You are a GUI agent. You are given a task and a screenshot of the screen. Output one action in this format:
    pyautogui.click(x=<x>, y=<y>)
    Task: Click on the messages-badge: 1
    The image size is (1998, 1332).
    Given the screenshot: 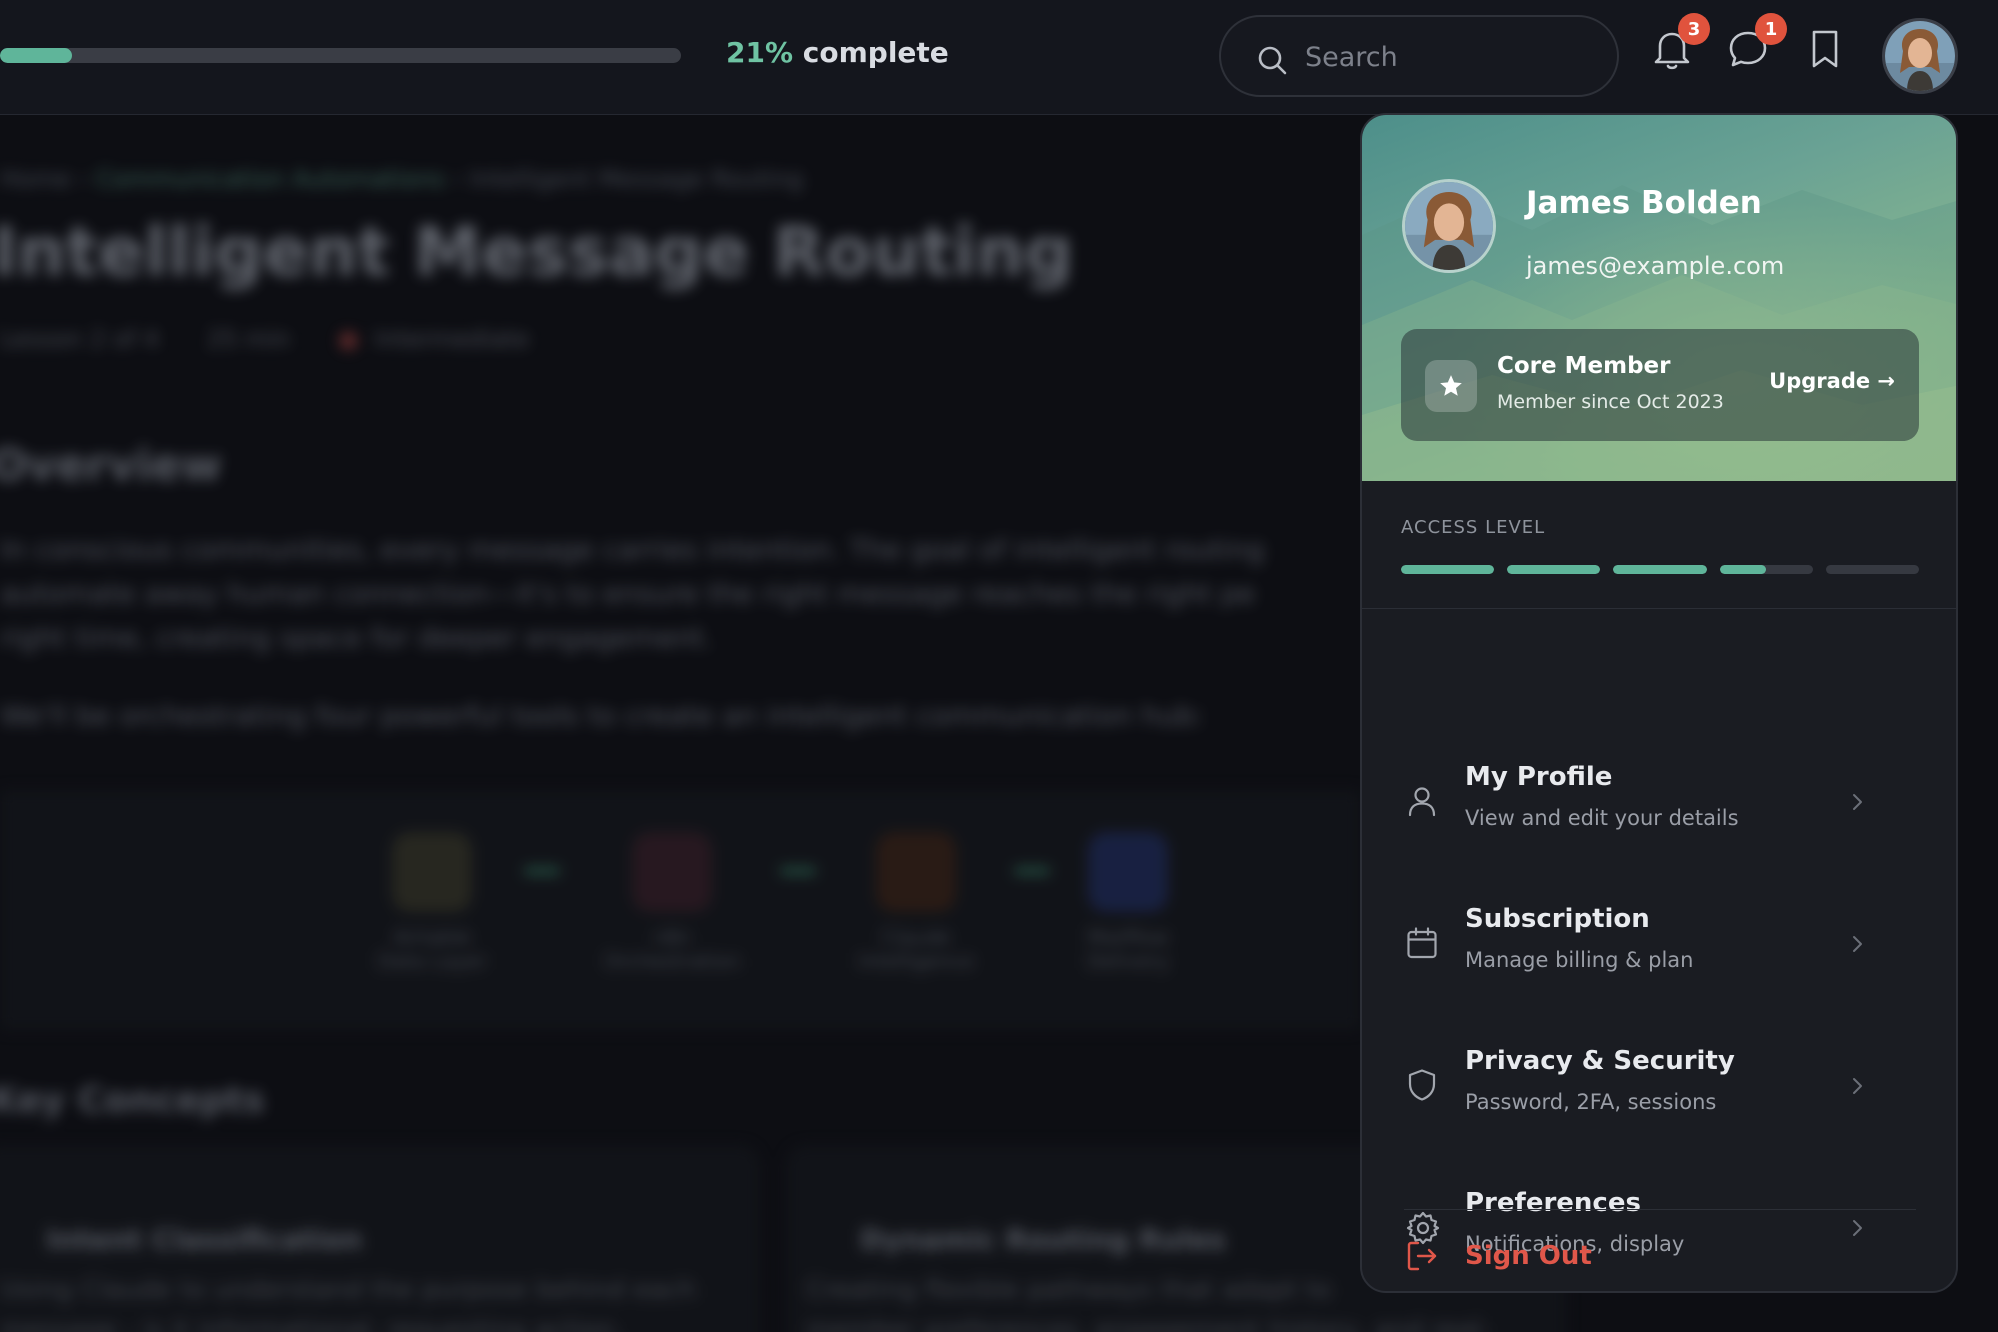 What is the action you would take?
    pyautogui.click(x=1771, y=29)
    